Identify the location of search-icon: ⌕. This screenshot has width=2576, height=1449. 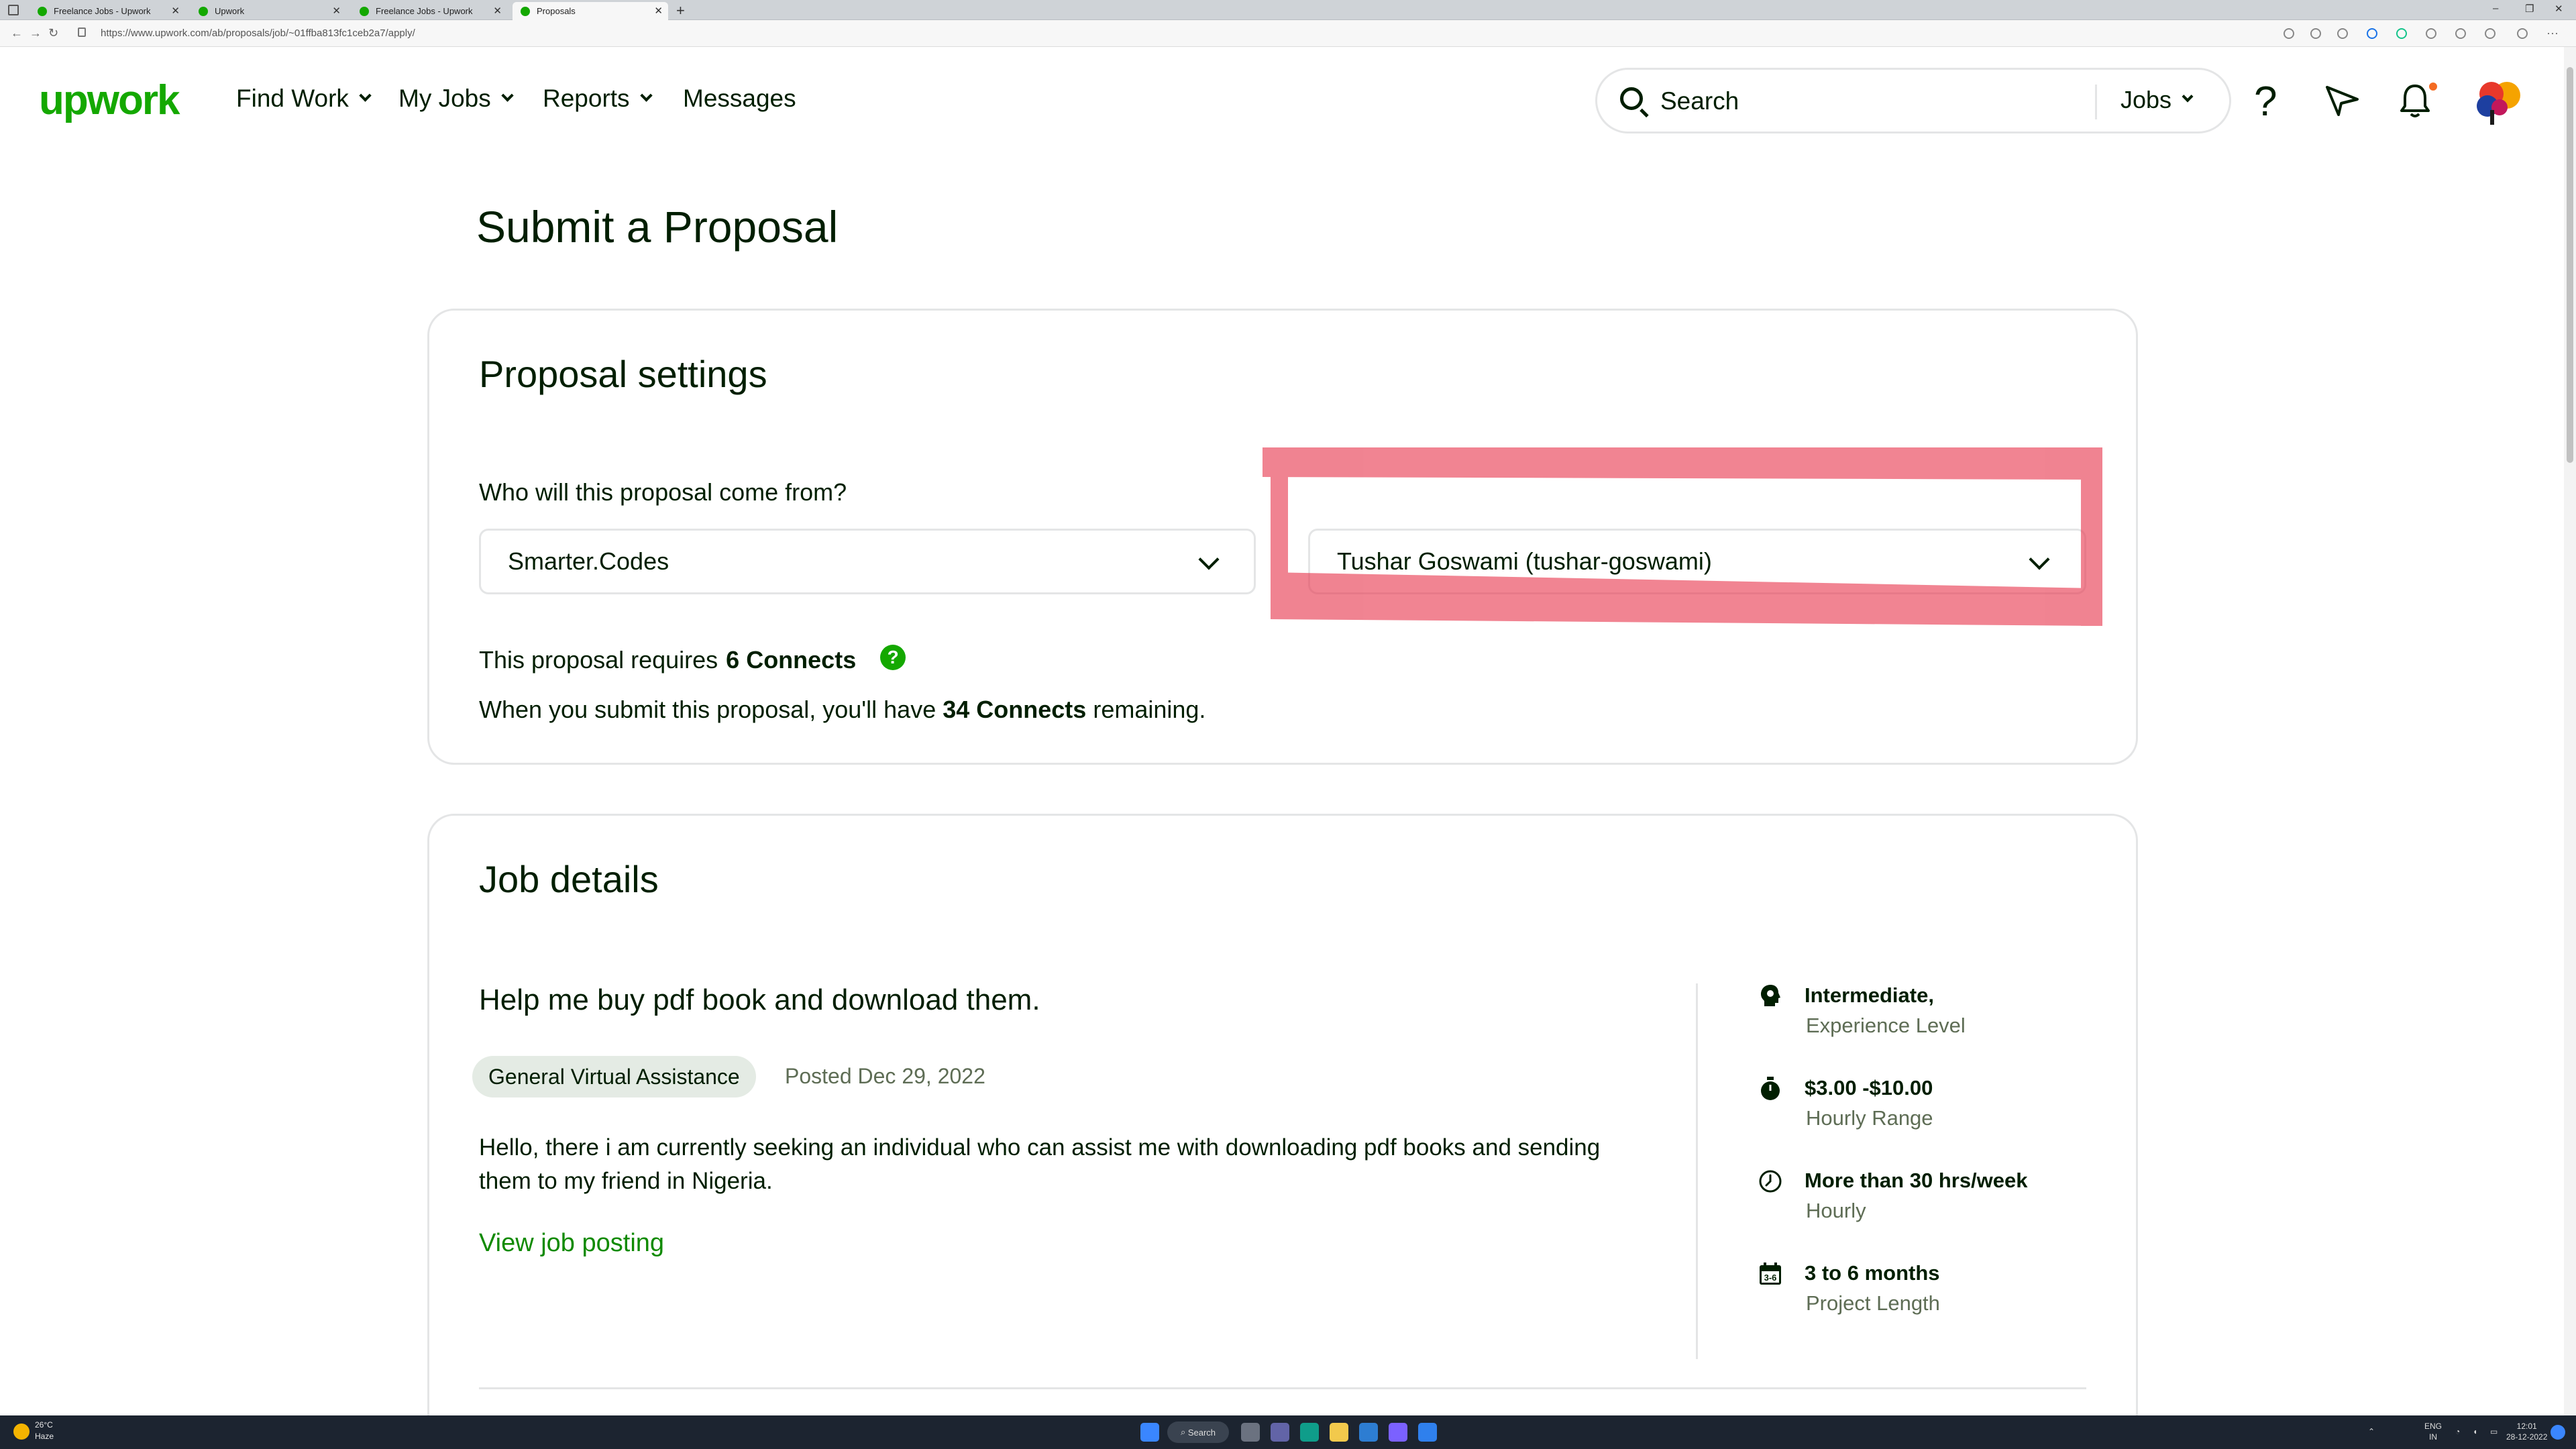
(1184, 1432).